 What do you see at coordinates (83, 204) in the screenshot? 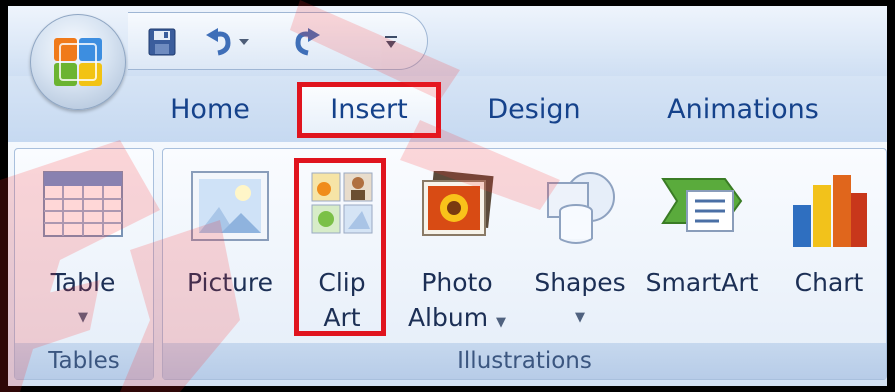
I see `table-icon` at bounding box center [83, 204].